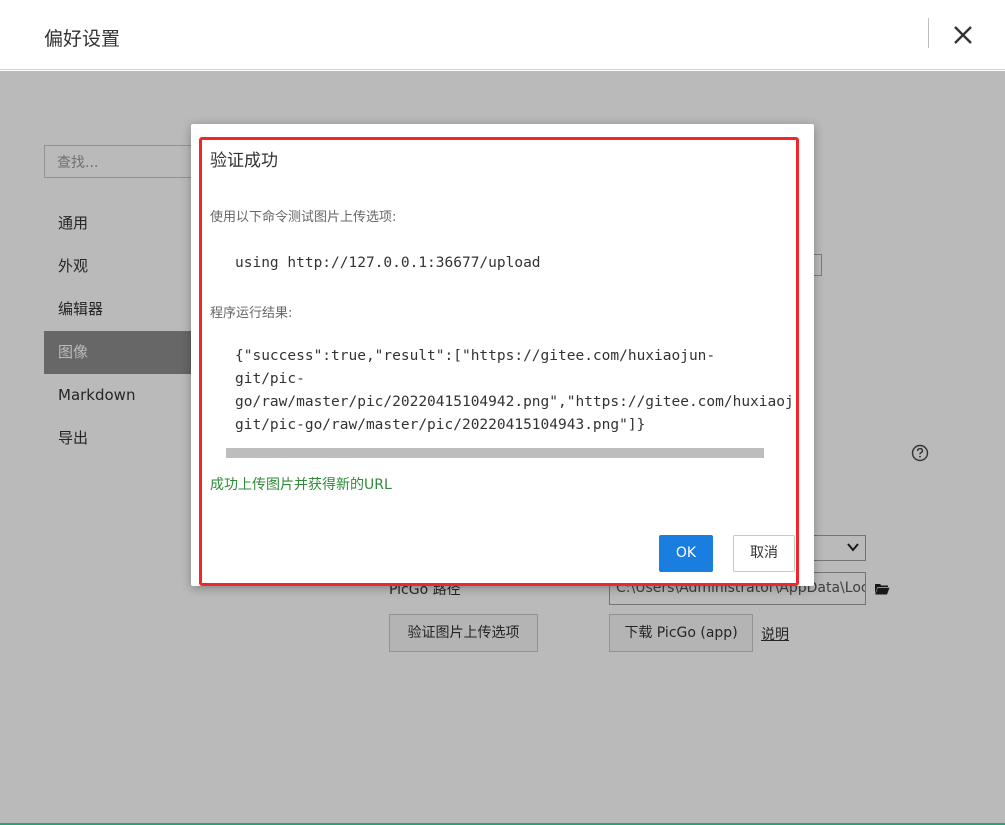  What do you see at coordinates (928, 33) in the screenshot?
I see `title-divider` at bounding box center [928, 33].